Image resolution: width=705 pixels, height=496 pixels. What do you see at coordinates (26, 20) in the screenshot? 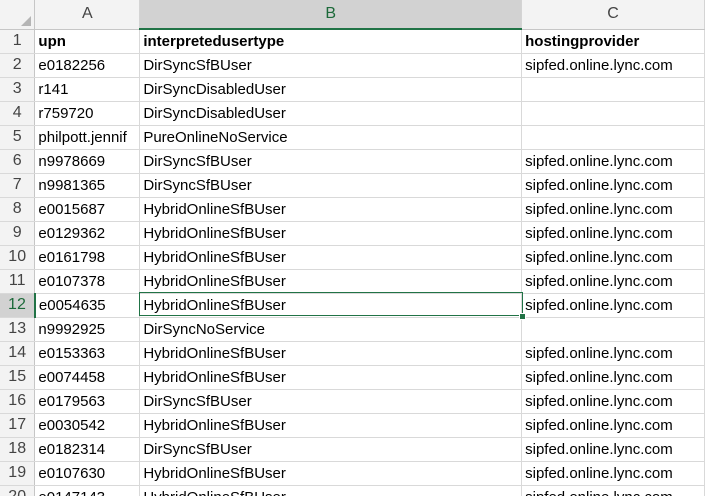
I see `select-all-triangle-icon` at bounding box center [26, 20].